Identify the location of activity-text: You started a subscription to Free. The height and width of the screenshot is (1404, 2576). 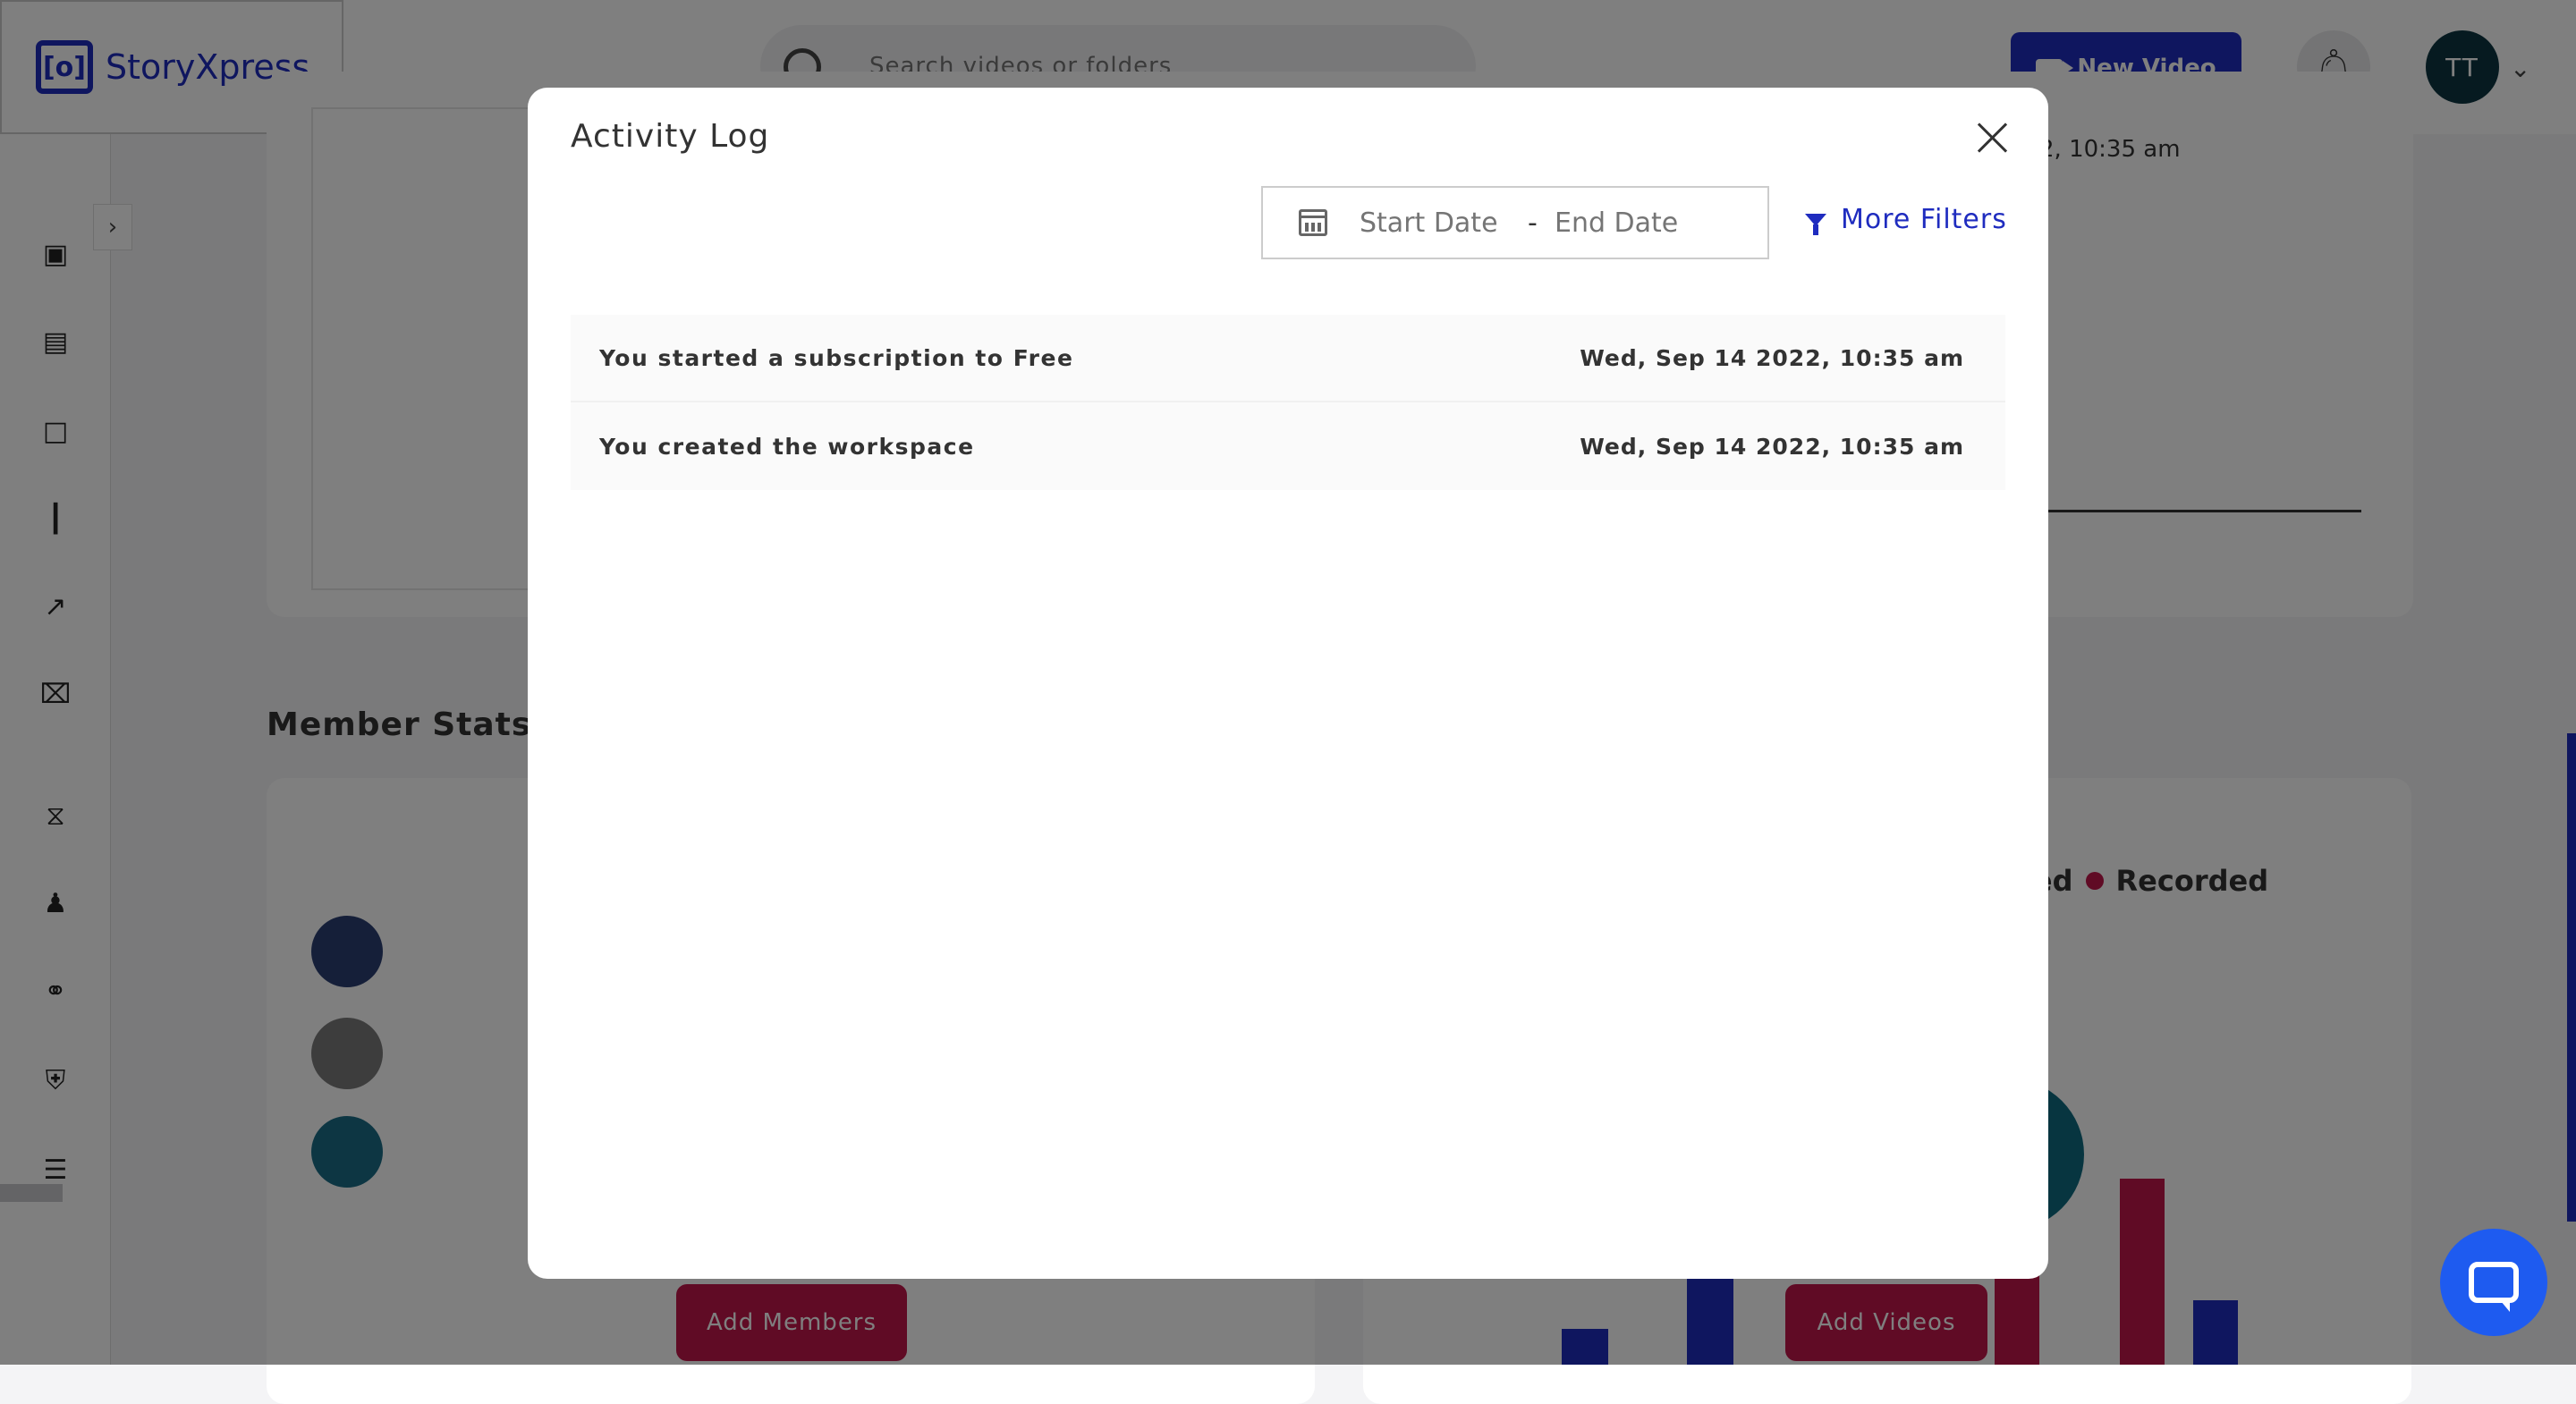
(836, 357).